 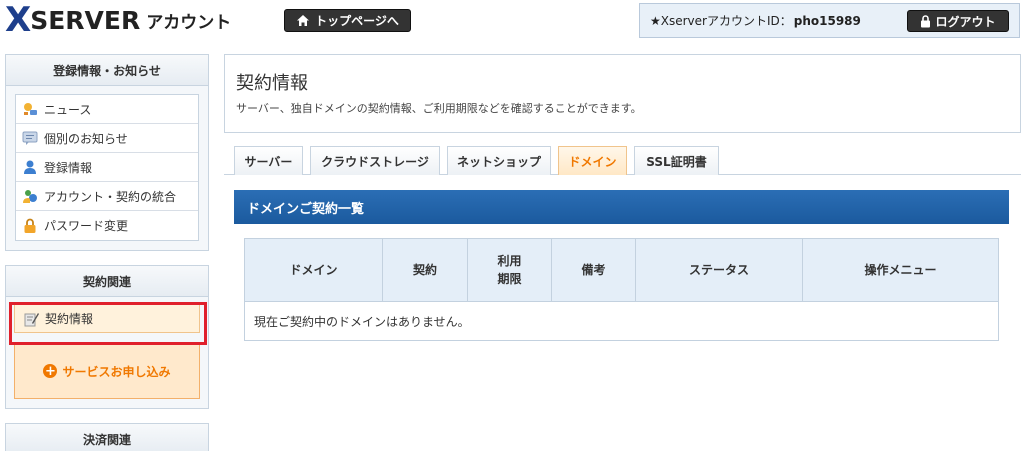 I want to click on account-id-value: pho15989, so click(x=827, y=21).